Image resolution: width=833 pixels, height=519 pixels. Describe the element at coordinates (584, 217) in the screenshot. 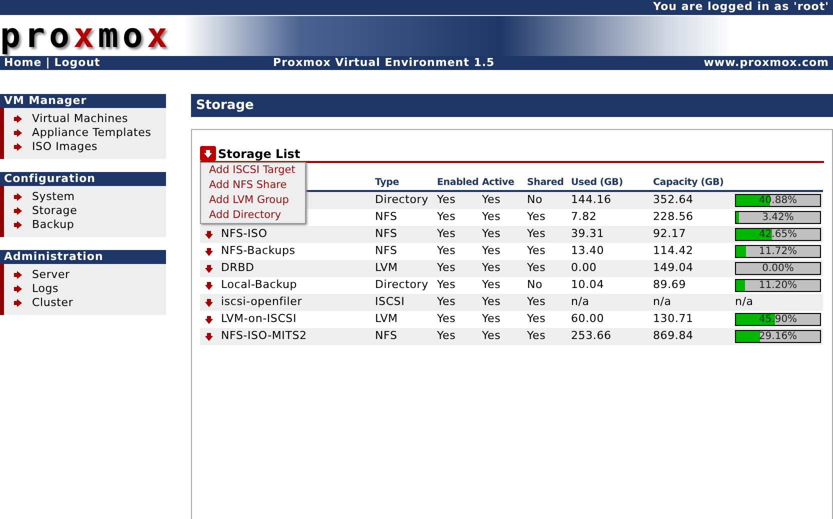

I see `table-cell: 7.82` at that location.